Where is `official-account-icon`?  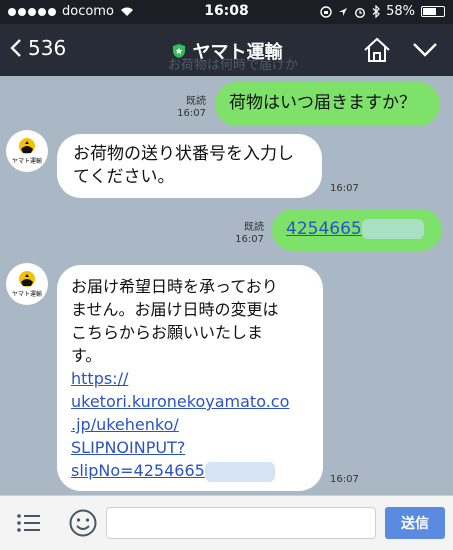
official-account-icon is located at coordinates (178, 51).